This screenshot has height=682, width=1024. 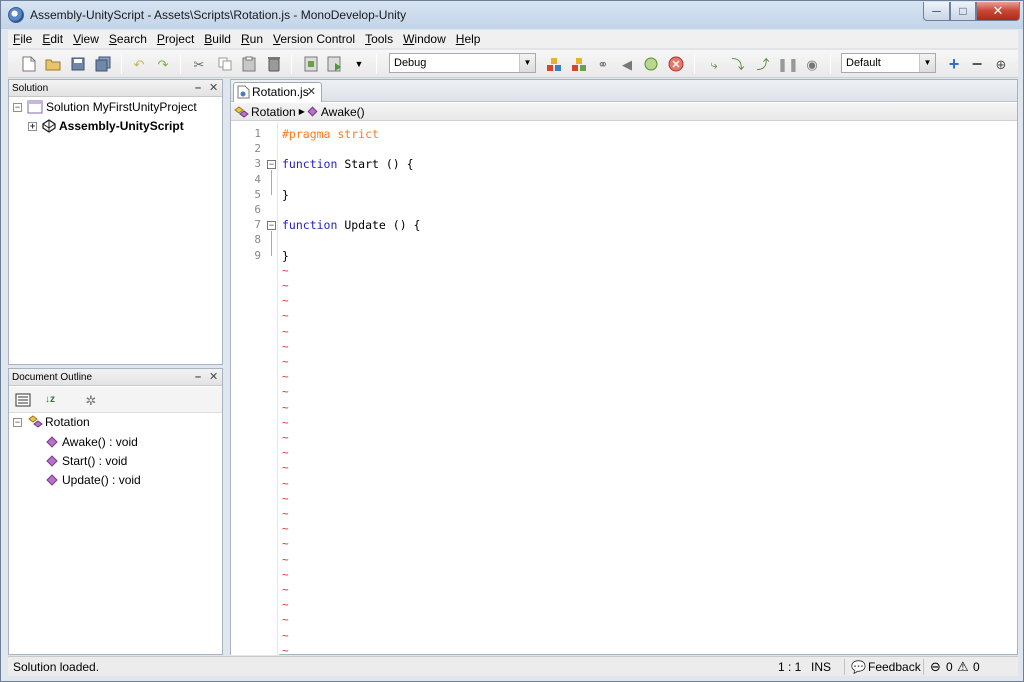 What do you see at coordinates (554, 64) in the screenshot?
I see `build-solution-icon` at bounding box center [554, 64].